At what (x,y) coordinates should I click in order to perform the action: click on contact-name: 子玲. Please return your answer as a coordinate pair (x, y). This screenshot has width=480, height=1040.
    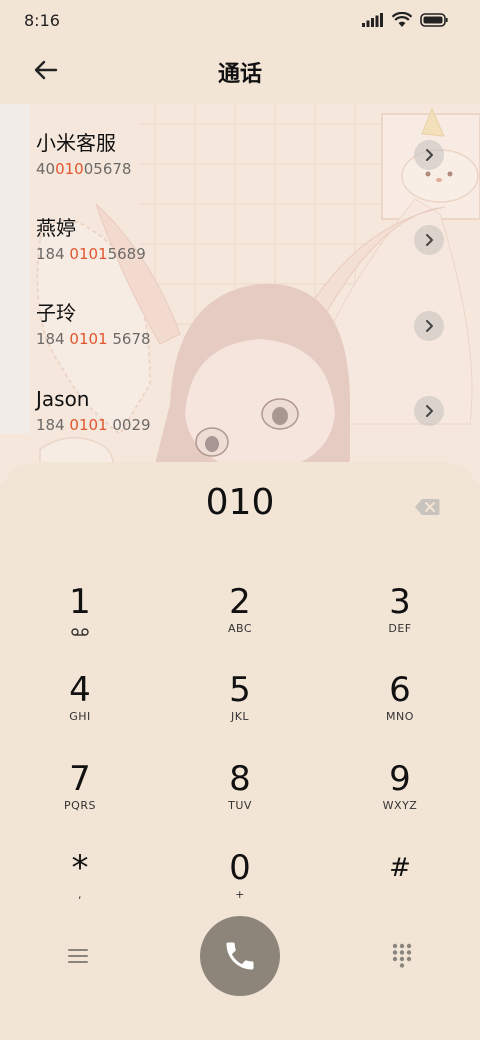
    Looking at the image, I should click on (56, 313).